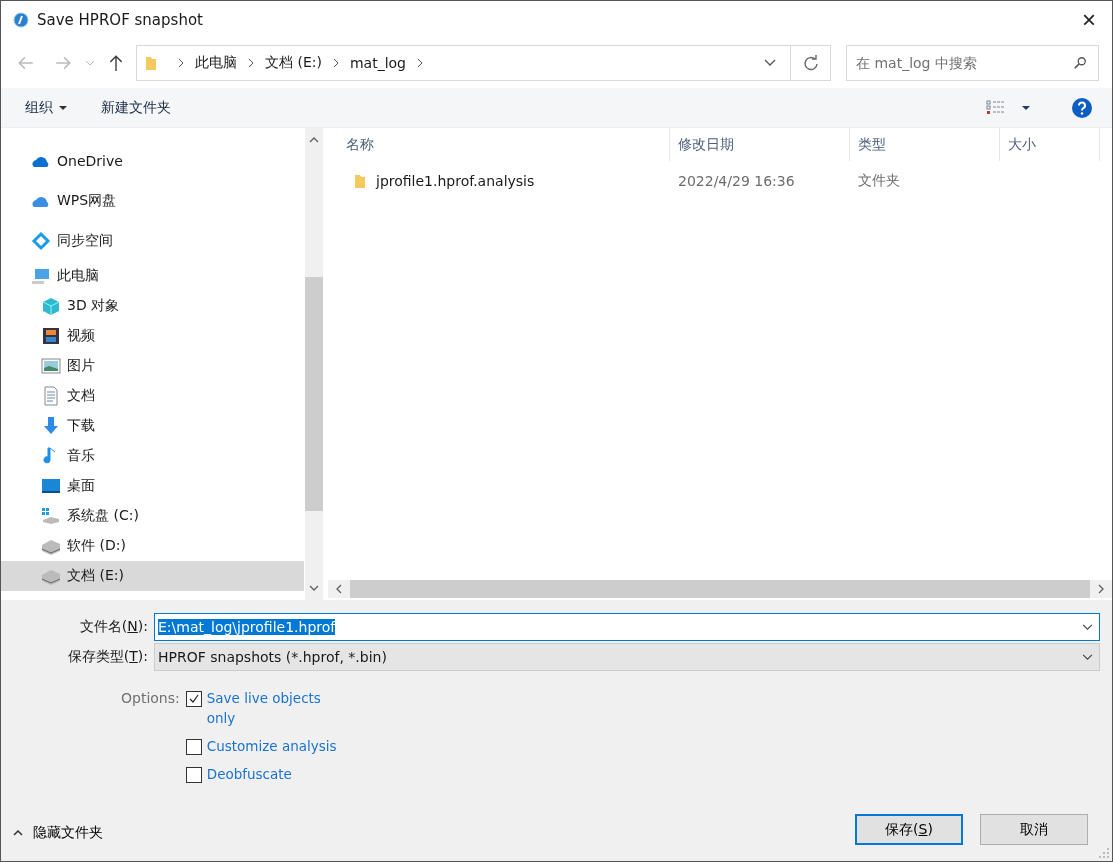  What do you see at coordinates (152, 276) in the screenshot?
I see `sidebar-item: 此电脑` at bounding box center [152, 276].